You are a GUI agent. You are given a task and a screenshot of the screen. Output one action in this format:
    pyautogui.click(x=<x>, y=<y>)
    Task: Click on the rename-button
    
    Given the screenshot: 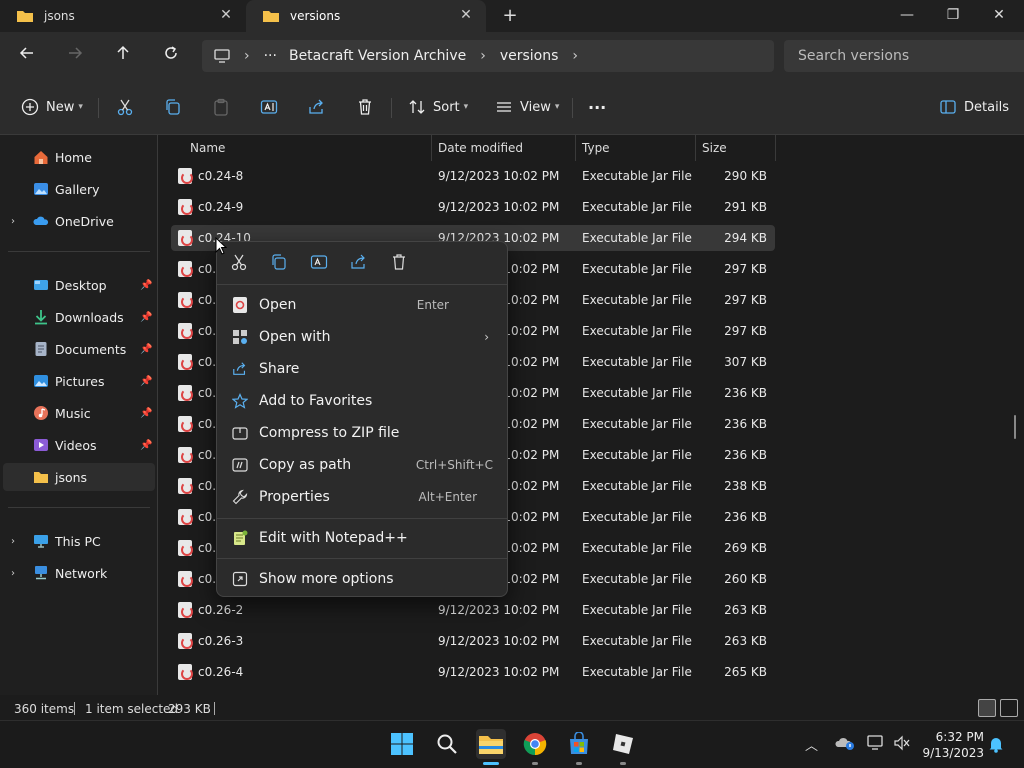 What is the action you would take?
    pyautogui.click(x=269, y=107)
    